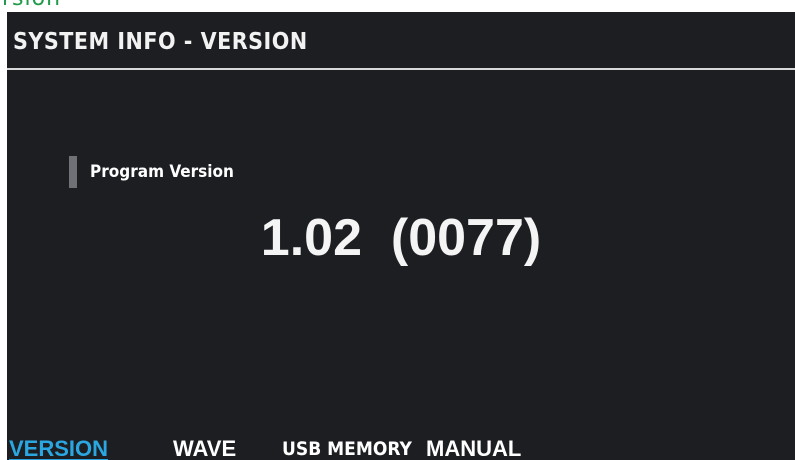  What do you see at coordinates (204, 448) in the screenshot?
I see `tab-wave: WAVE` at bounding box center [204, 448].